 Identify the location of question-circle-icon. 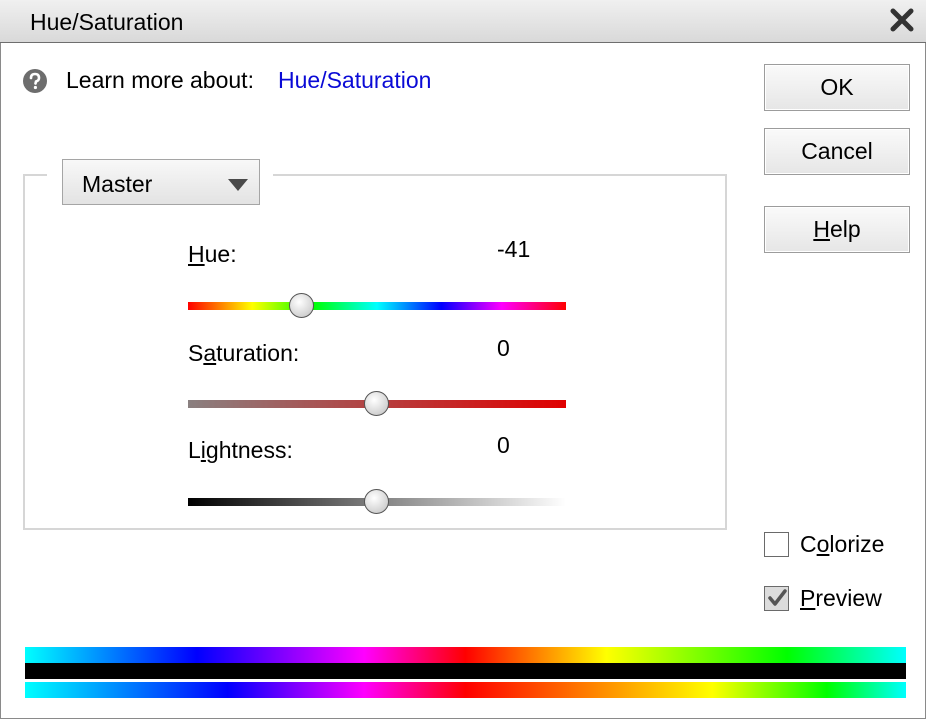
(35, 81).